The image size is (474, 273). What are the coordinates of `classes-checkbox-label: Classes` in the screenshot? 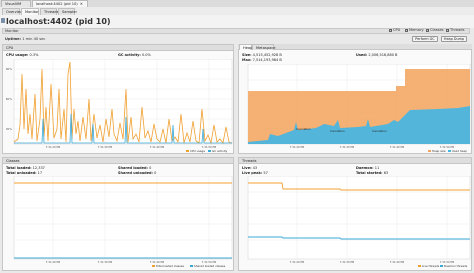 It's located at (437, 30).